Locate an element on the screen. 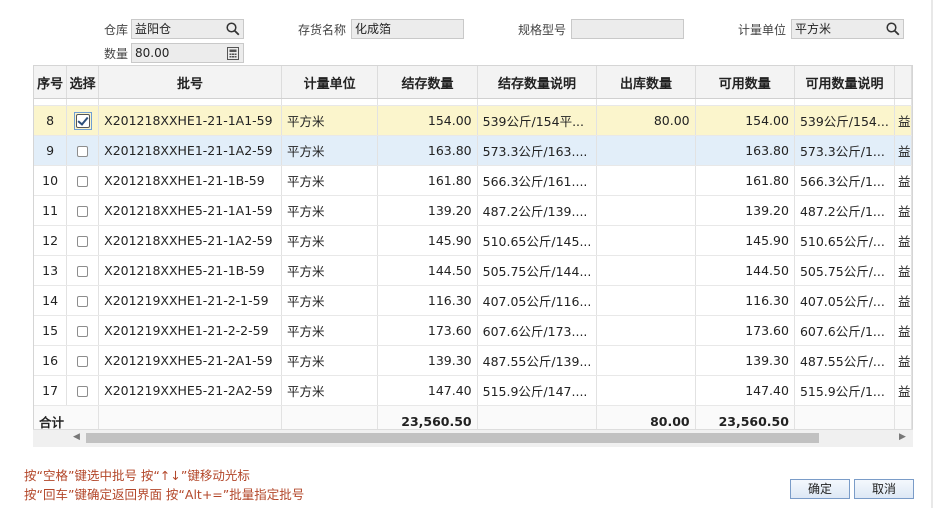  scroll-left-icon: ◀ is located at coordinates (76, 437).